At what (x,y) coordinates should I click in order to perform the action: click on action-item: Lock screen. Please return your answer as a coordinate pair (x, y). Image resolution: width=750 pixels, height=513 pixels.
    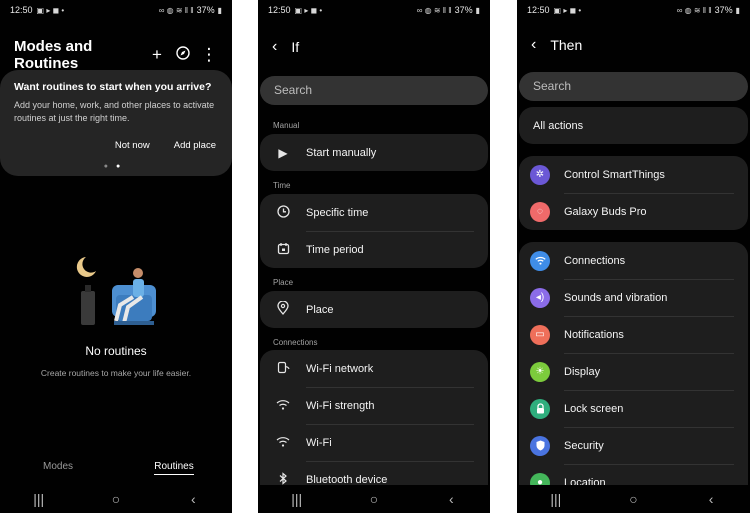
    Looking at the image, I should click on (633, 408).